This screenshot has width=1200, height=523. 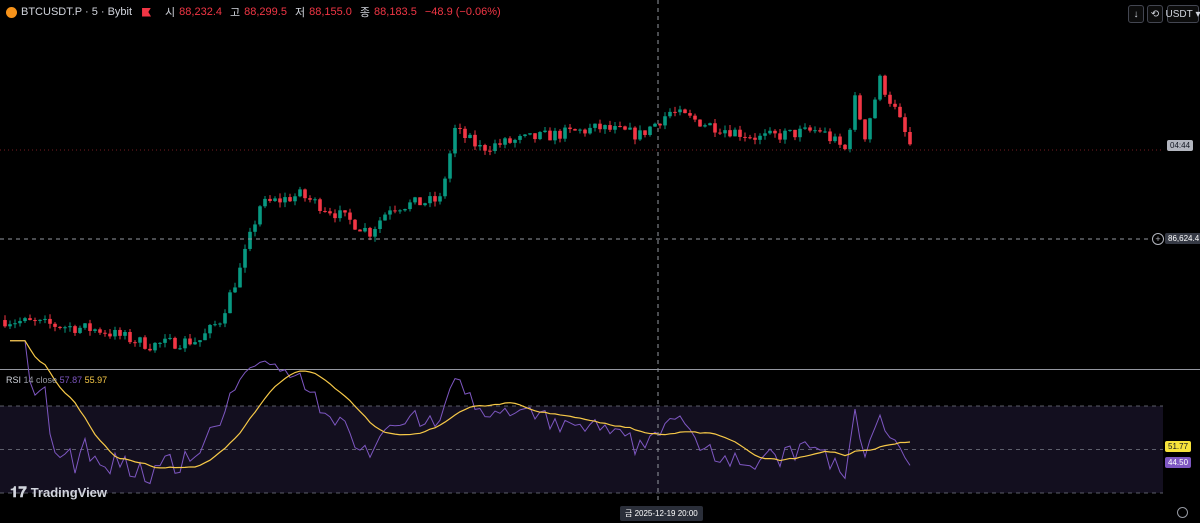 What do you see at coordinates (1158, 239) in the screenshot?
I see `add-alert-icon: +` at bounding box center [1158, 239].